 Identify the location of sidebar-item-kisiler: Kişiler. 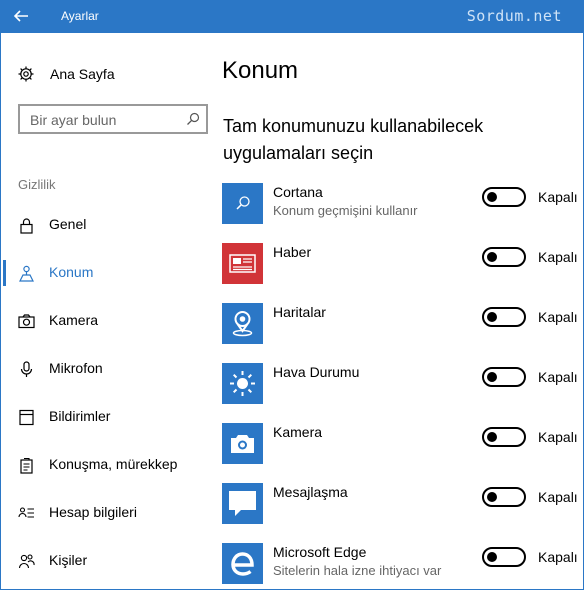
(105, 561).